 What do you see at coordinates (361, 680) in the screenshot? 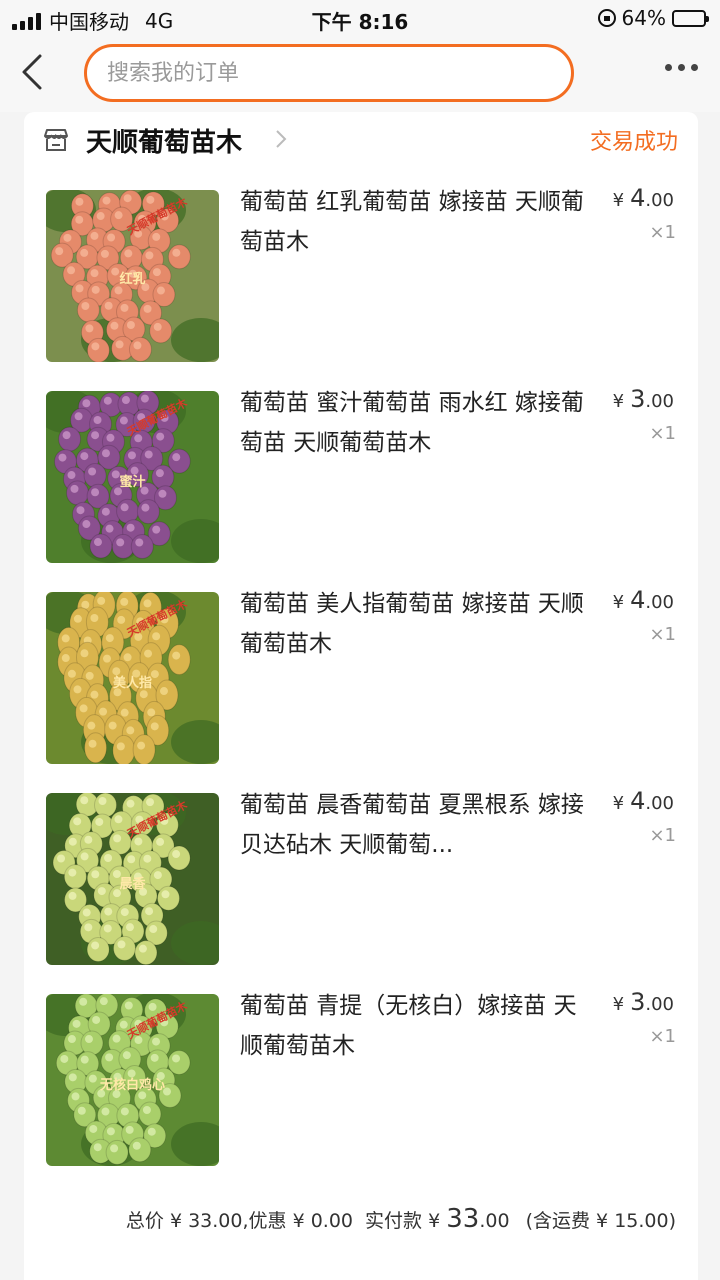
I see `order-item: 天顺葡萄苗木 美人指 葡萄苗 美人指葡萄苗 嫁接苗 天顺葡萄苗木 ¥4.00 ×1` at bounding box center [361, 680].